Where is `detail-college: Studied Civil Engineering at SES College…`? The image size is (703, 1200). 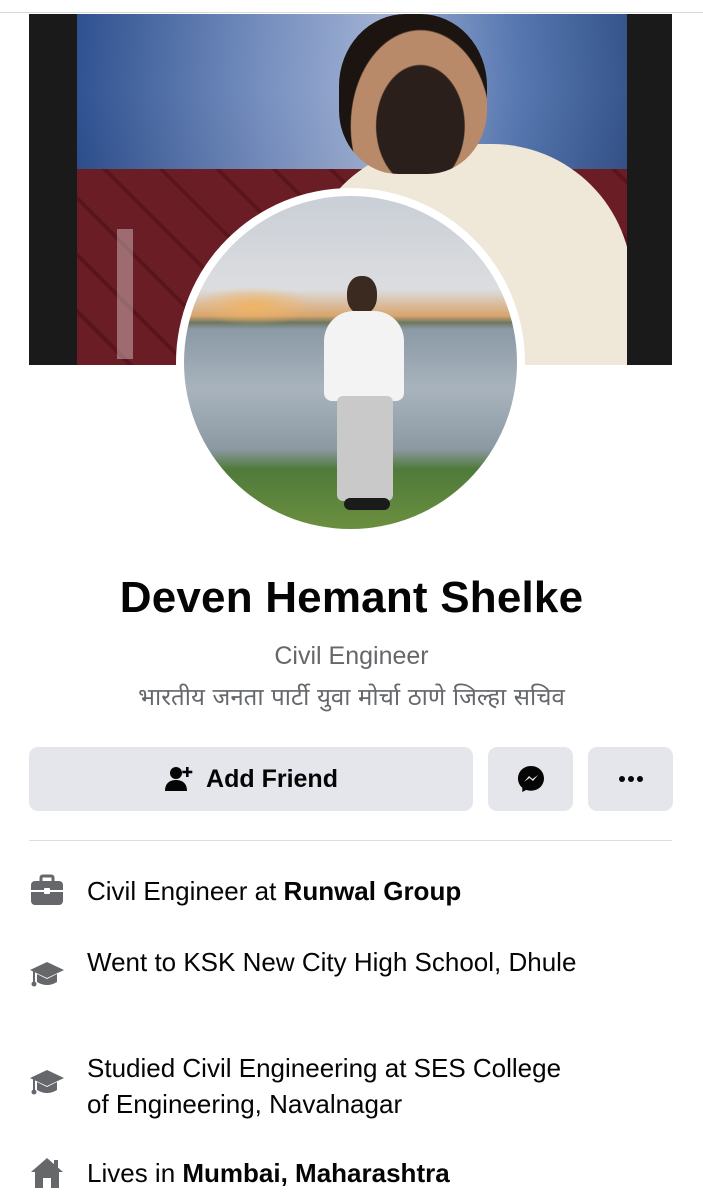
detail-college: Studied Civil Engineering at SES College… is located at coordinates (359, 1086).